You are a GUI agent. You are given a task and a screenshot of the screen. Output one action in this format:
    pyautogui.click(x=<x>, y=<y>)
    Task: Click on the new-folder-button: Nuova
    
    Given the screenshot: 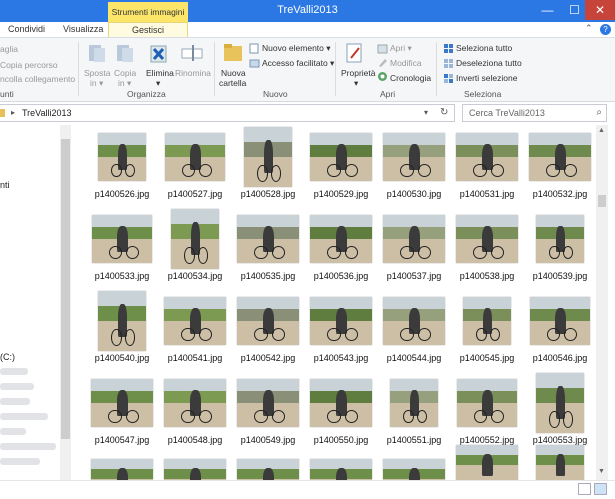 What is the action you would take?
    pyautogui.click(x=233, y=73)
    